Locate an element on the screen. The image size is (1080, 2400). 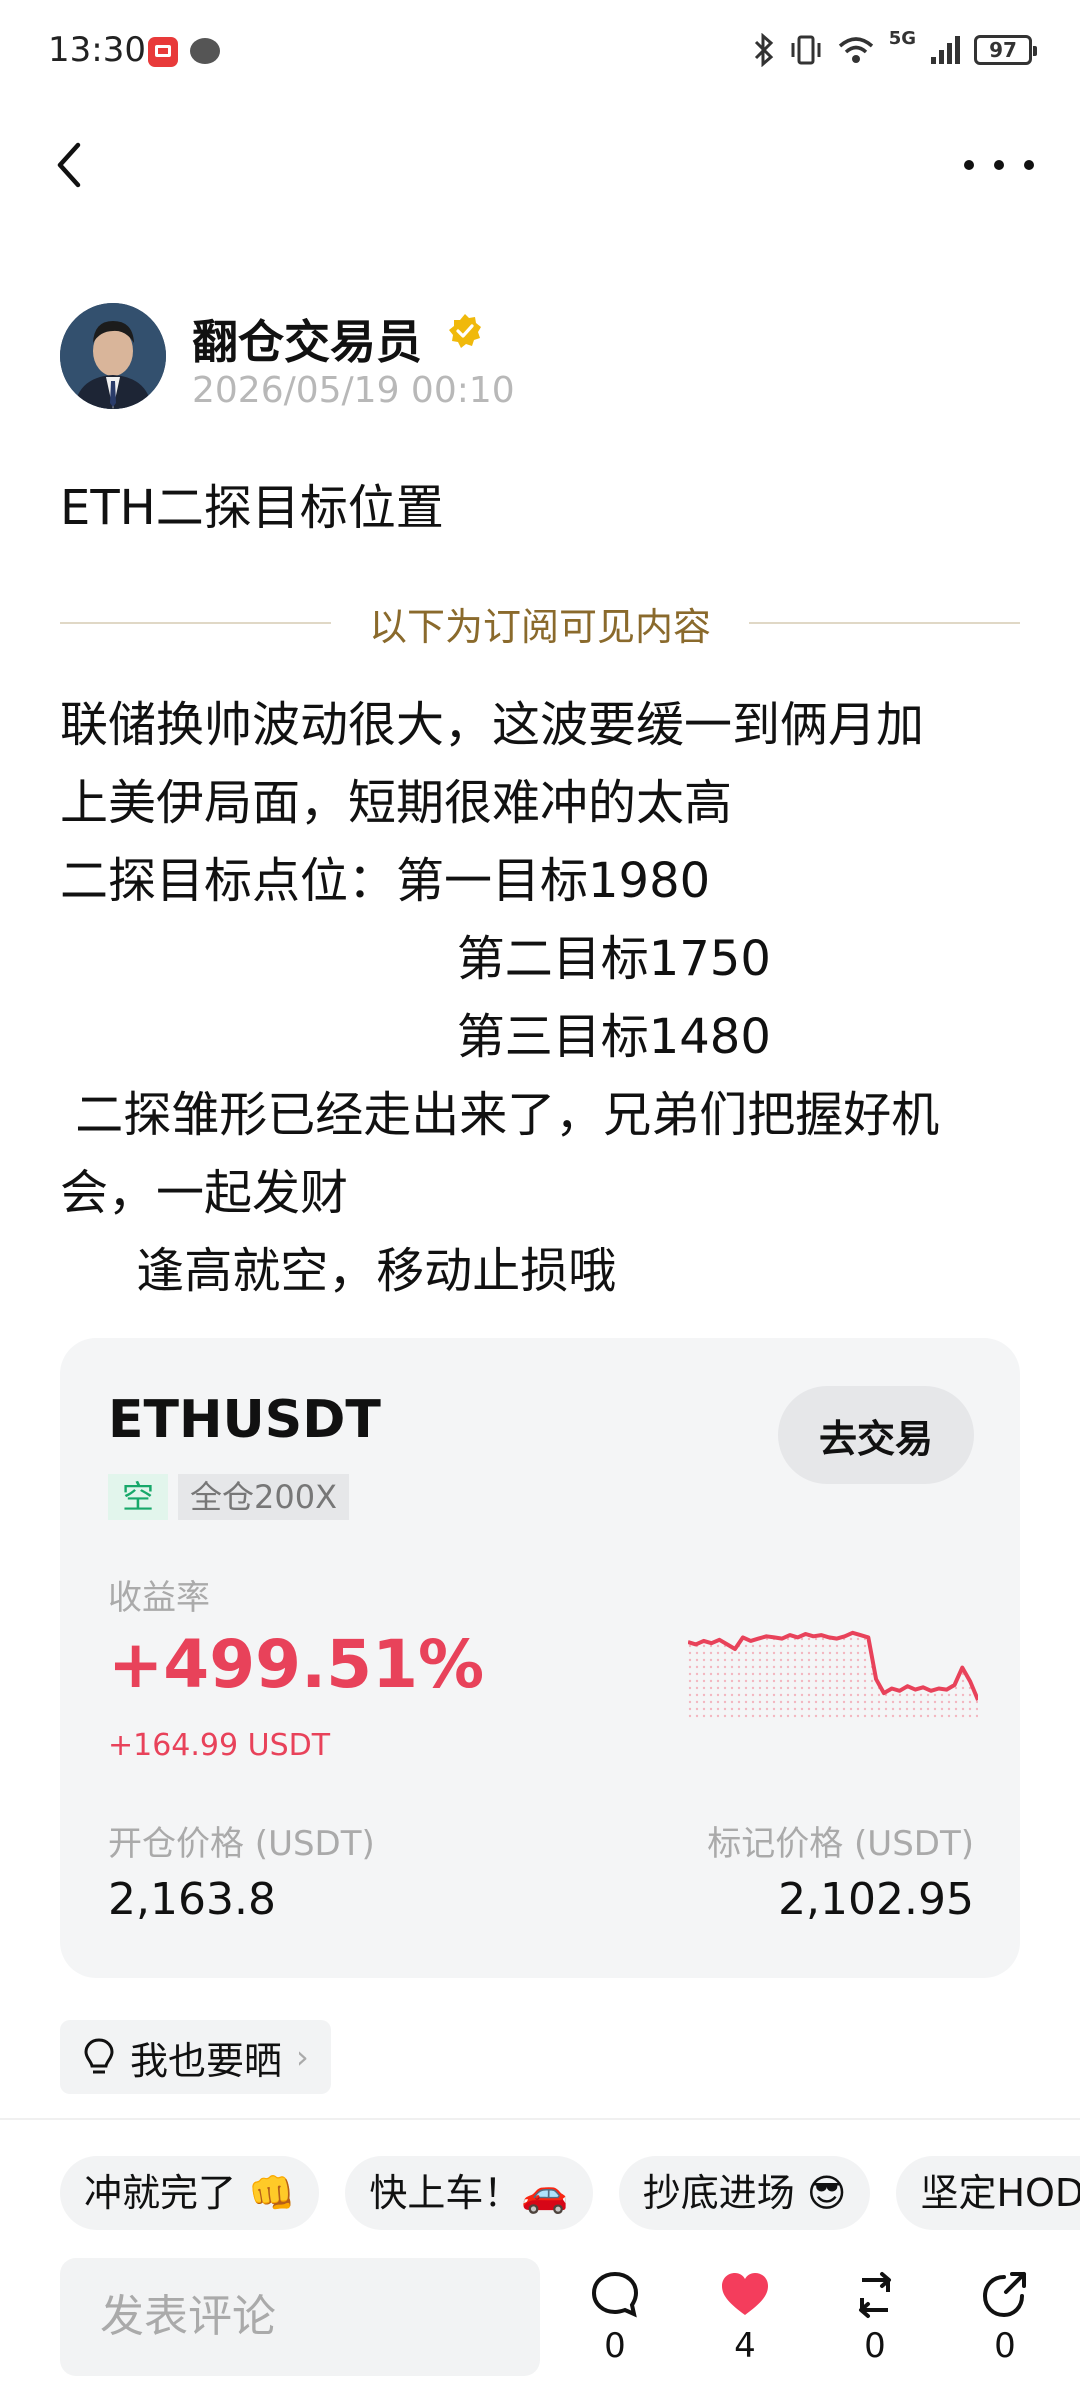
post-actions: 0 4 0 0 is located at coordinates (810, 2323).